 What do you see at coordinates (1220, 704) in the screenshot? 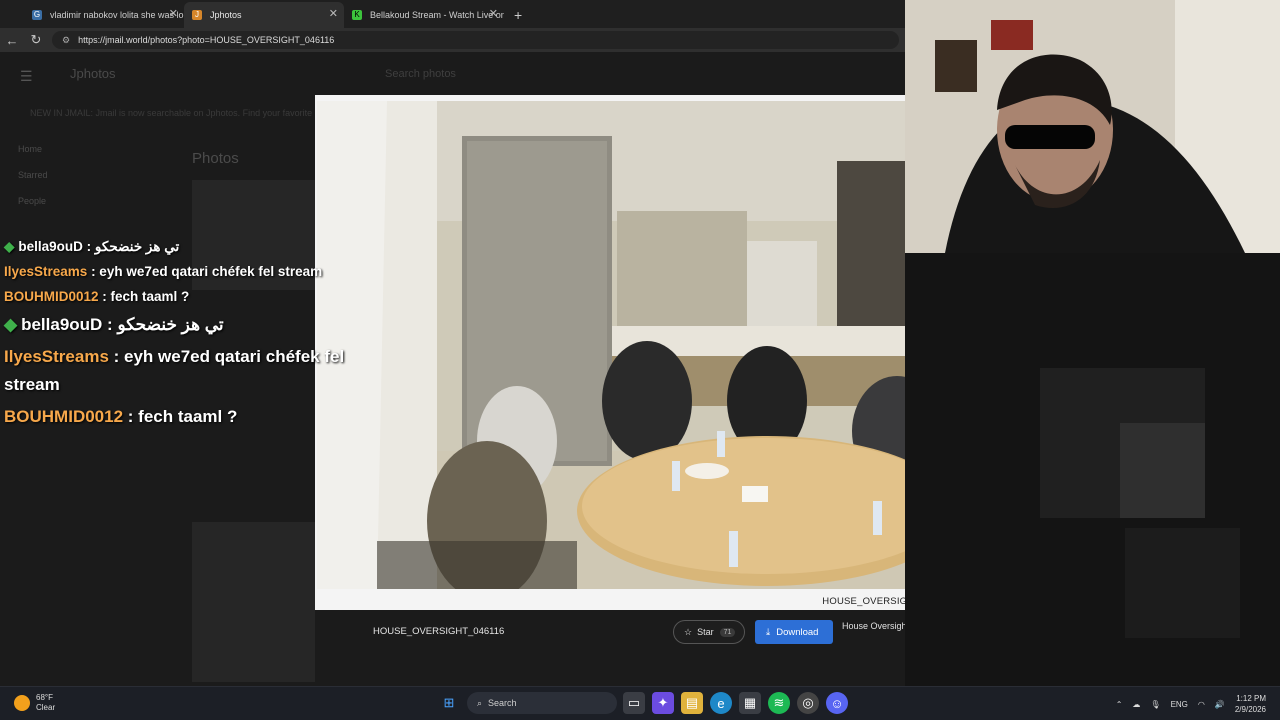
I see `volume-icon: 🔊` at bounding box center [1220, 704].